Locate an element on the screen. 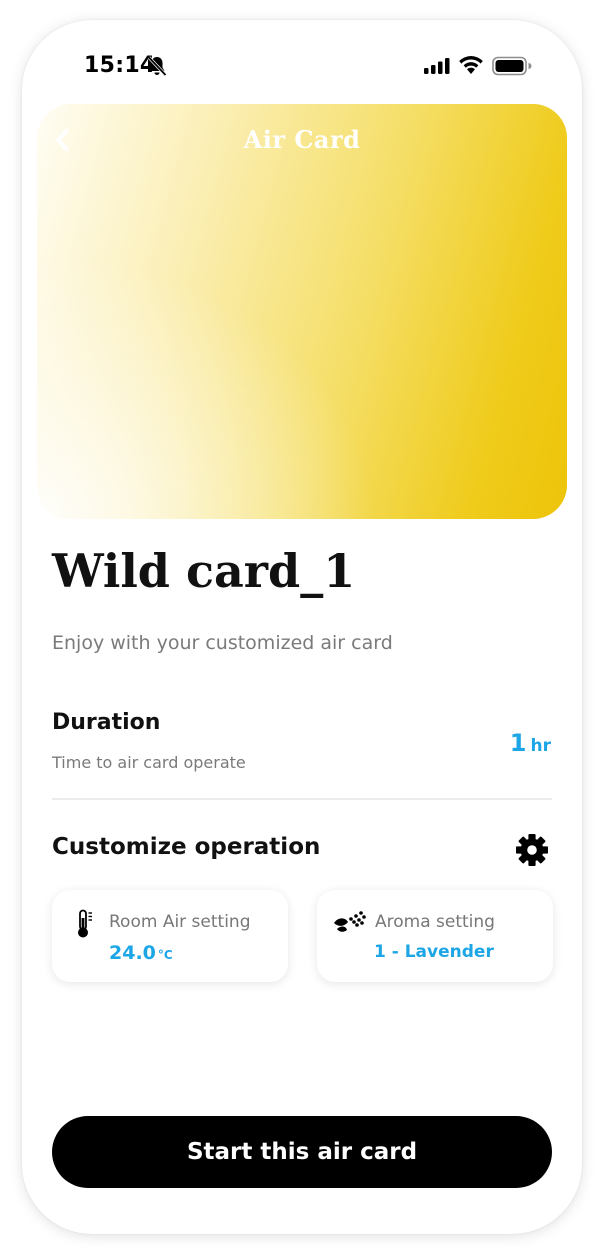 The width and height of the screenshot is (608, 1260). room-air-value: 24.0 °C is located at coordinates (141, 953).